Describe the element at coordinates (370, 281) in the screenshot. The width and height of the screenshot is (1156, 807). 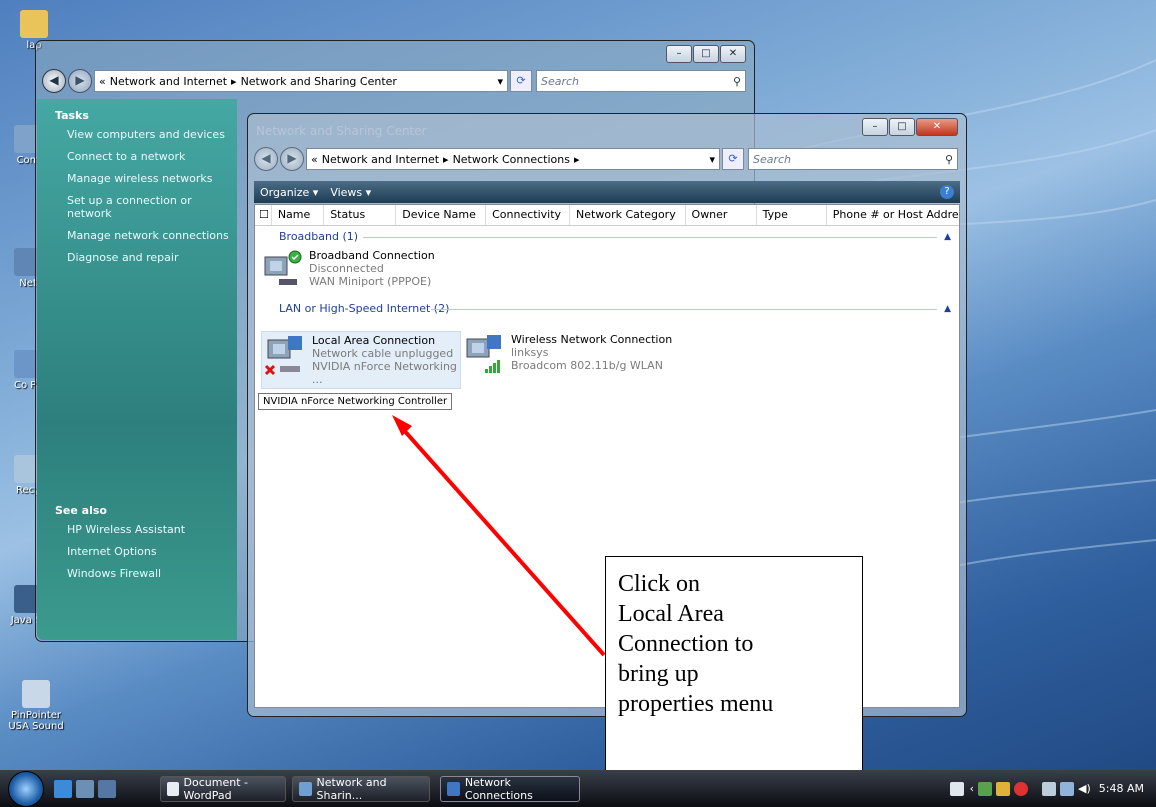
I see `connection-device: WAN Miniport (PPPOE)` at that location.